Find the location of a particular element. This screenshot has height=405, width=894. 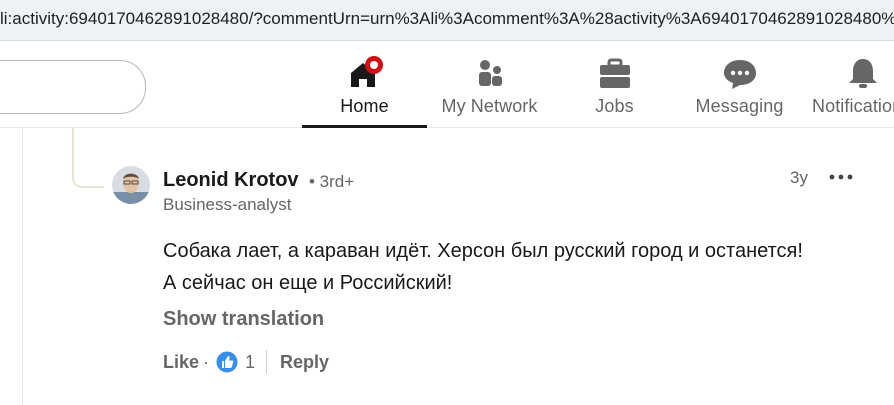

comment-timestamp: 3y is located at coordinates (799, 177).